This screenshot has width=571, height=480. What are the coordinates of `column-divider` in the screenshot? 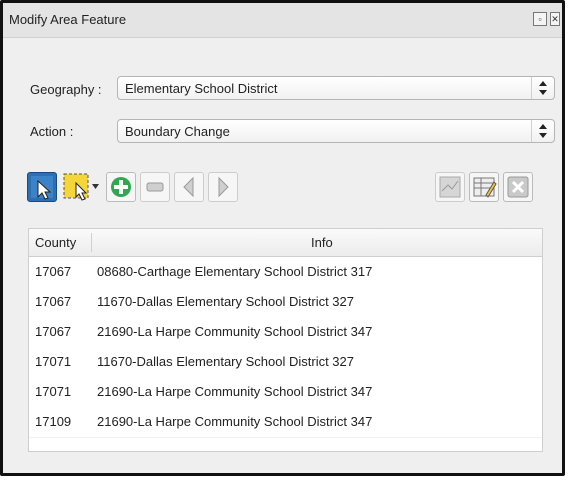 It's located at (91, 242).